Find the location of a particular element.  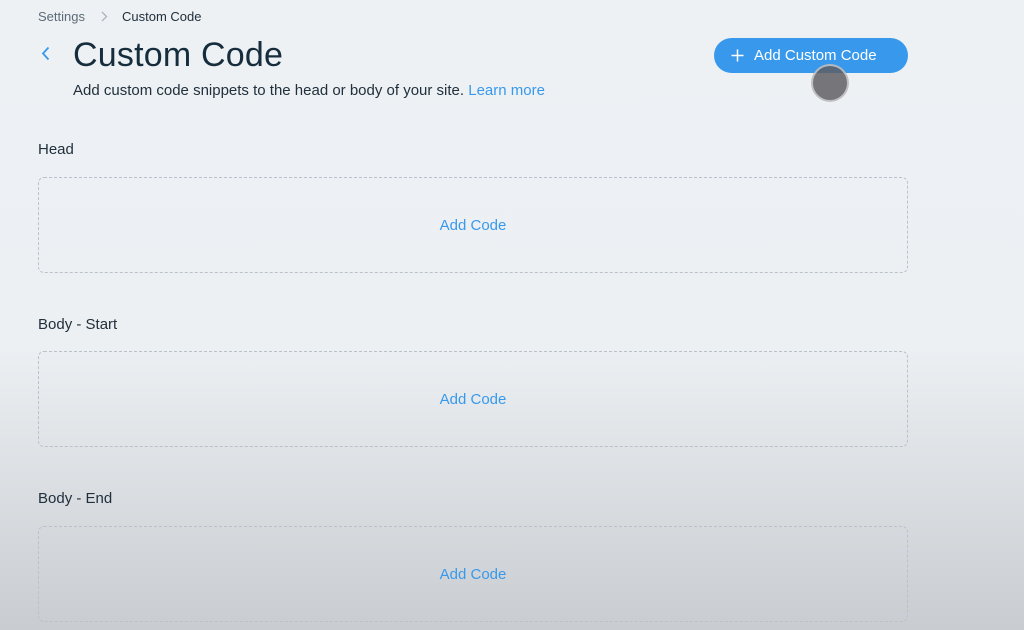

add-custom-code-button: Add Custom Code is located at coordinates (811, 55).